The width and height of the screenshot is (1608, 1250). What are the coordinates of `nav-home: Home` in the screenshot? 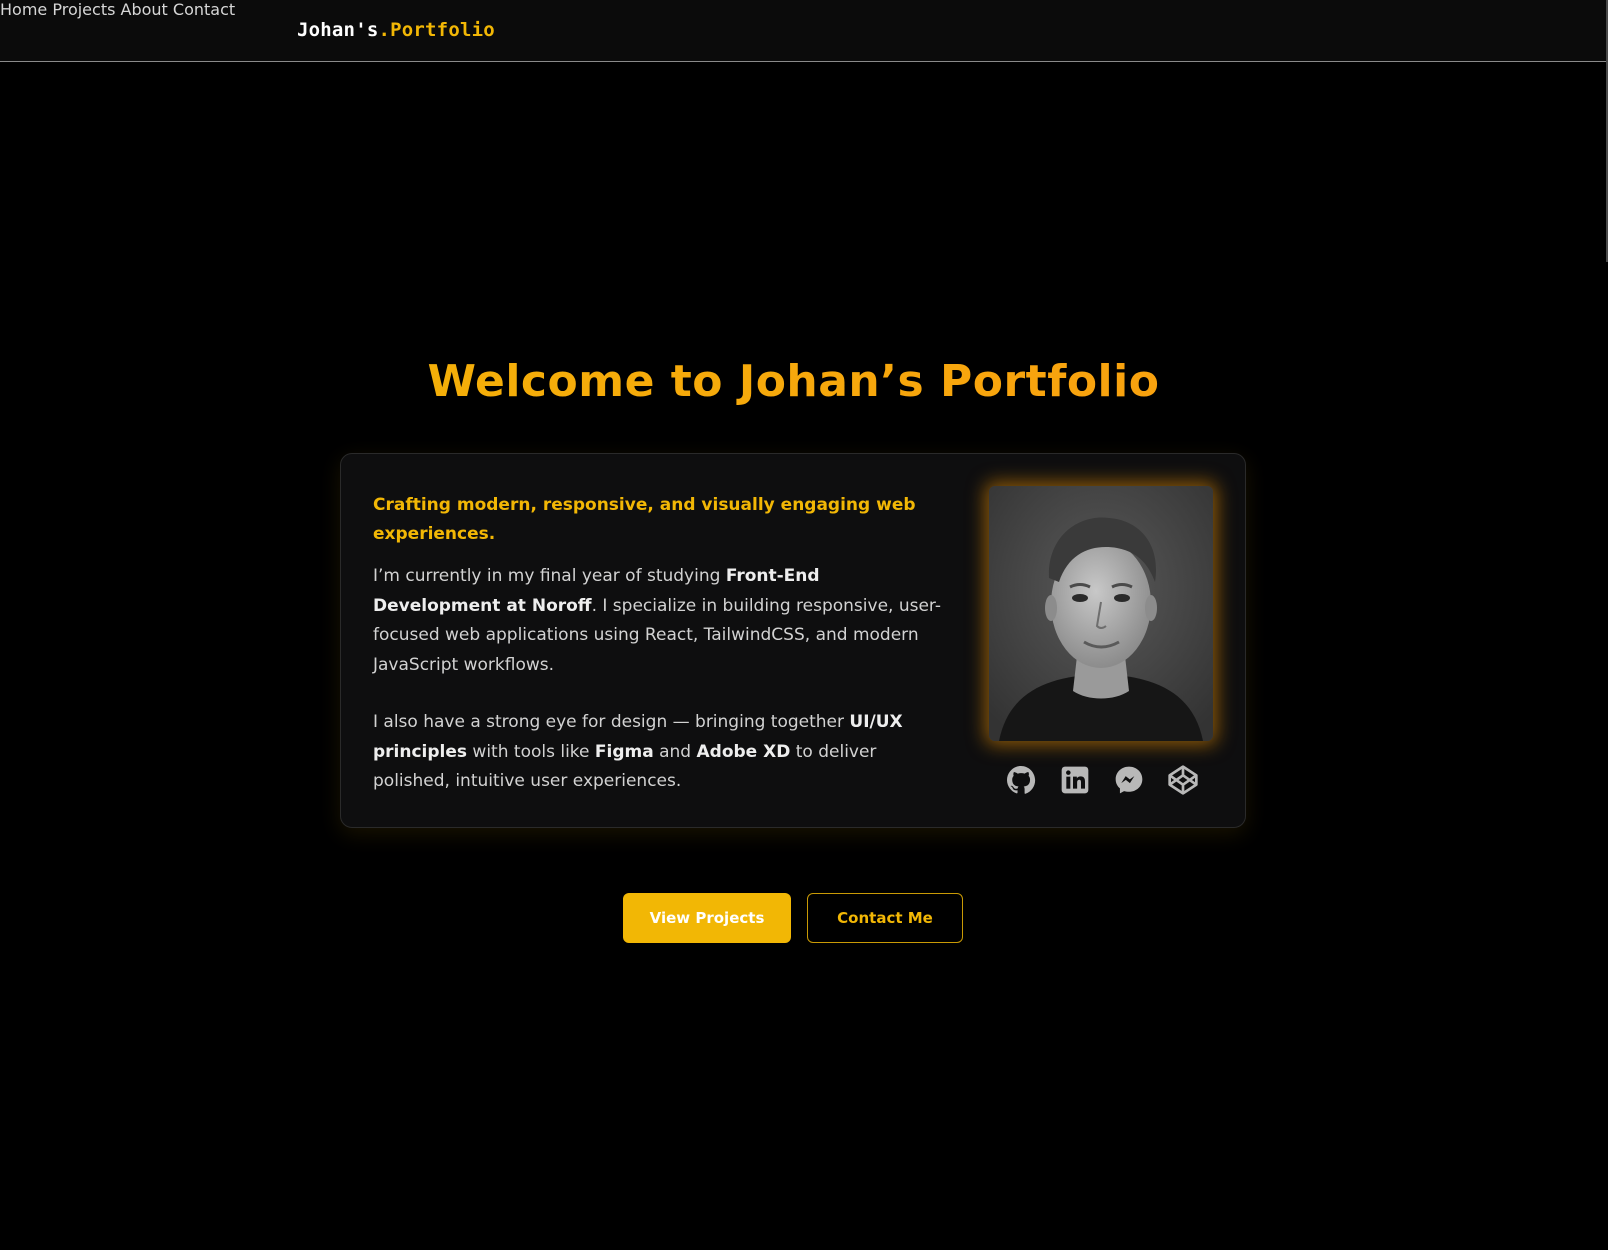 It's located at (23, 9).